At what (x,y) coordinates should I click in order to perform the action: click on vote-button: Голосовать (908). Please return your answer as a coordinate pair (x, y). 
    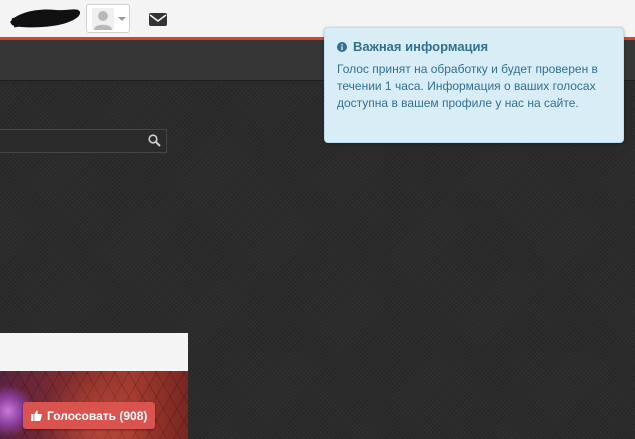
    Looking at the image, I should click on (89, 415).